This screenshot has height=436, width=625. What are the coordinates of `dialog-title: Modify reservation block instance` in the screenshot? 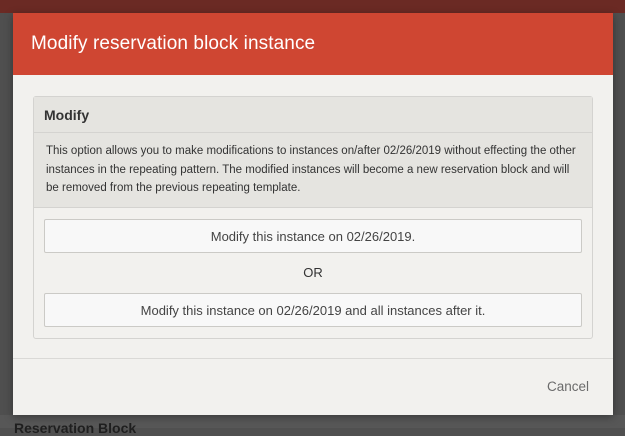 It's located at (173, 43).